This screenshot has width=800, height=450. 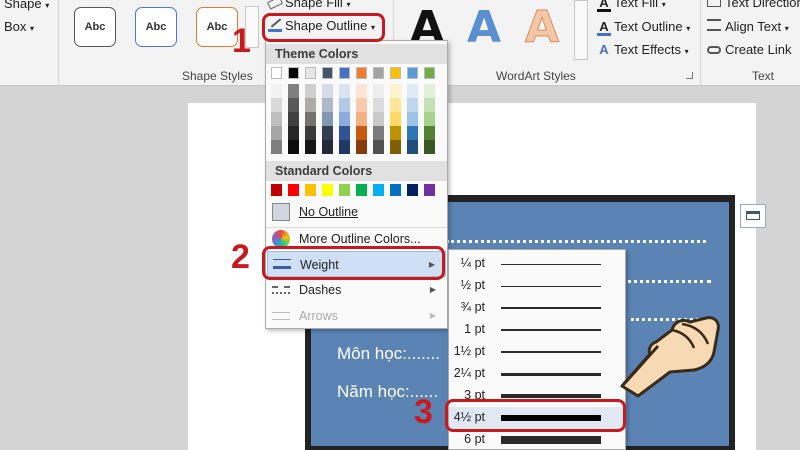 What do you see at coordinates (484, 28) in the screenshot?
I see `wordart-style-2: A` at bounding box center [484, 28].